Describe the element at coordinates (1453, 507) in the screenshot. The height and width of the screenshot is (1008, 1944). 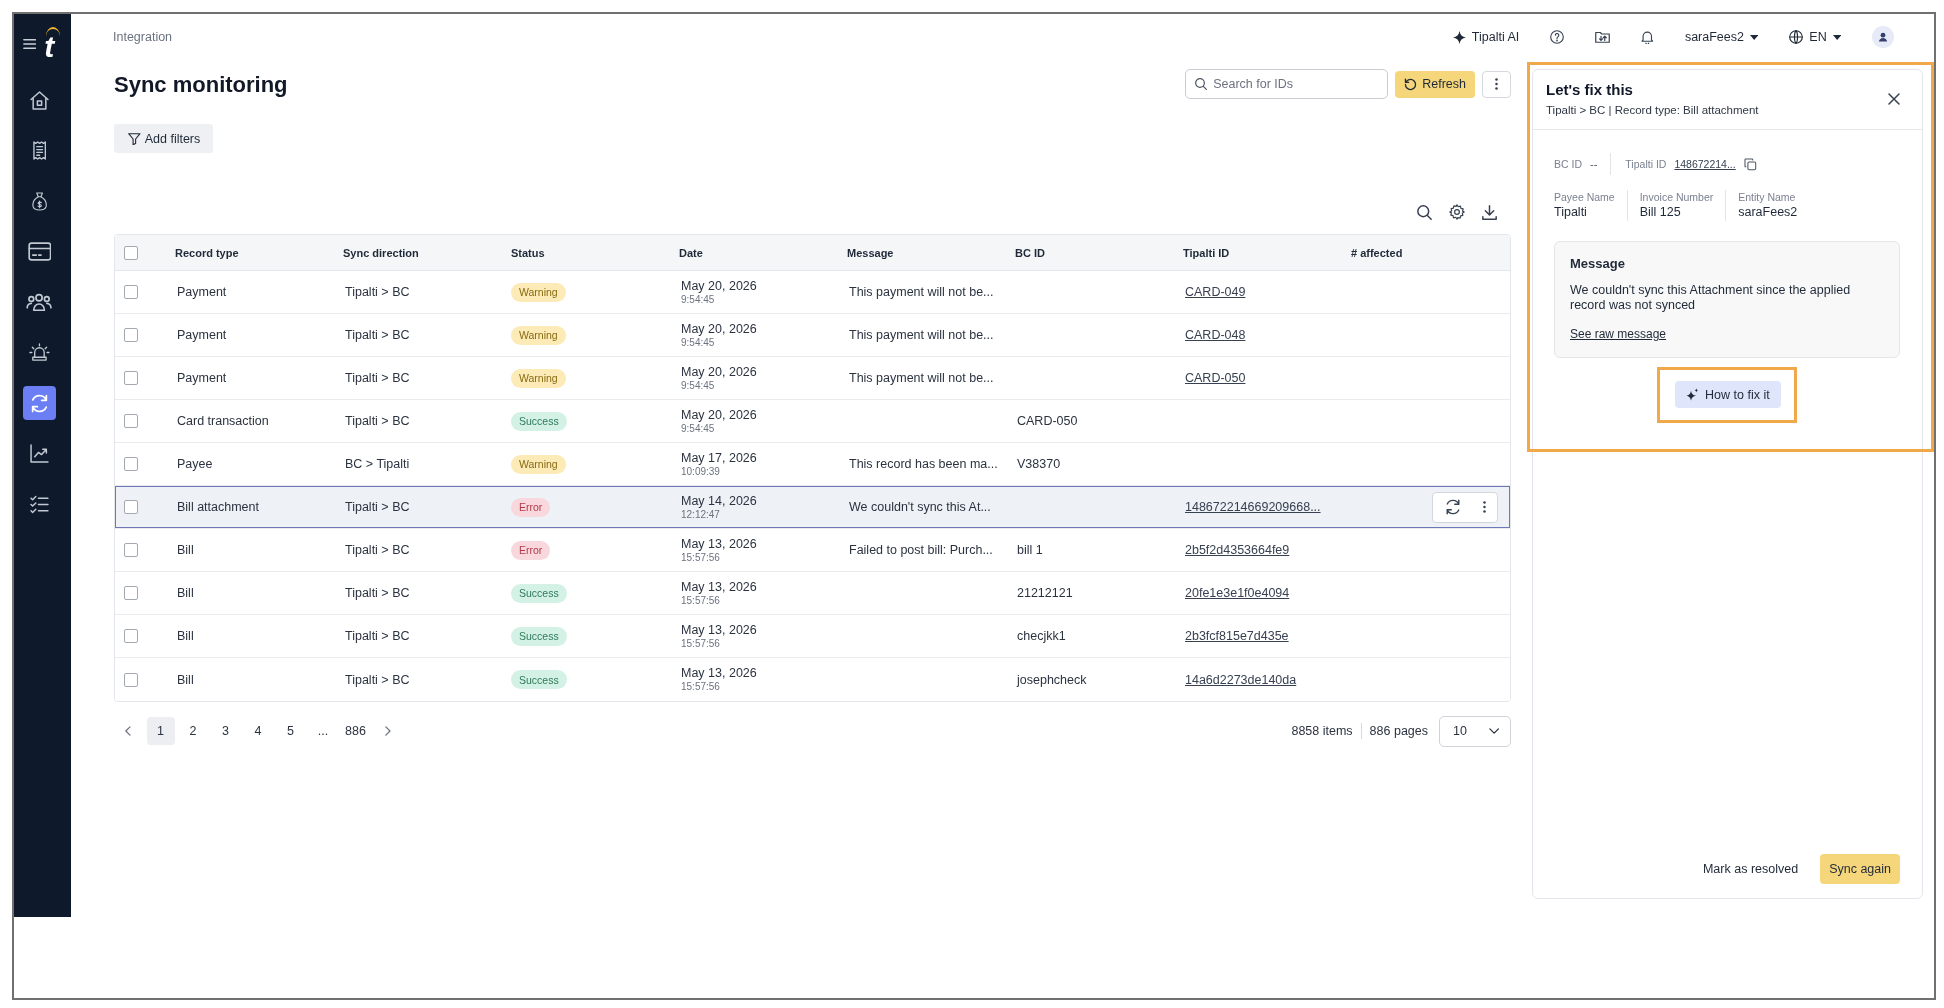
I see `sync-icon` at that location.